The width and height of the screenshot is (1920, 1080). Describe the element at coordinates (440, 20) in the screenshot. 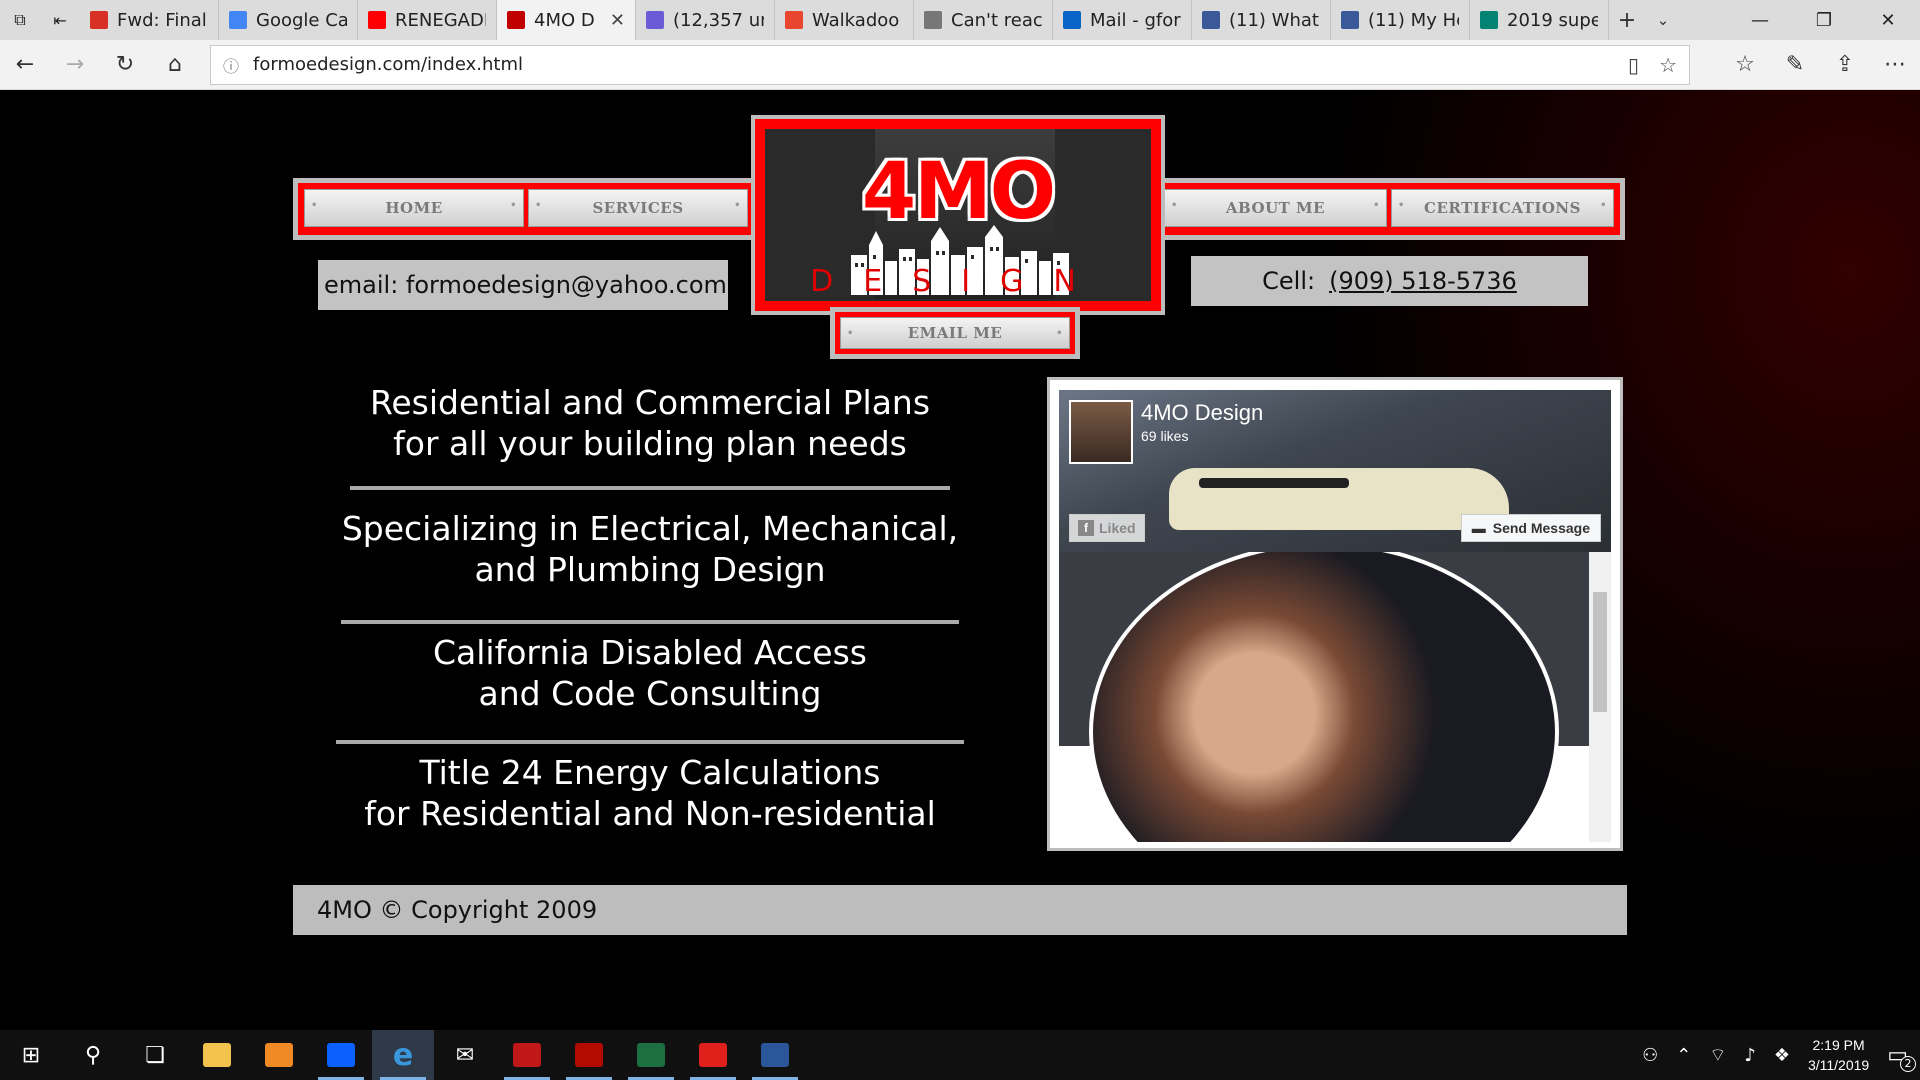

I see `tab-label: RENEGADE` at that location.